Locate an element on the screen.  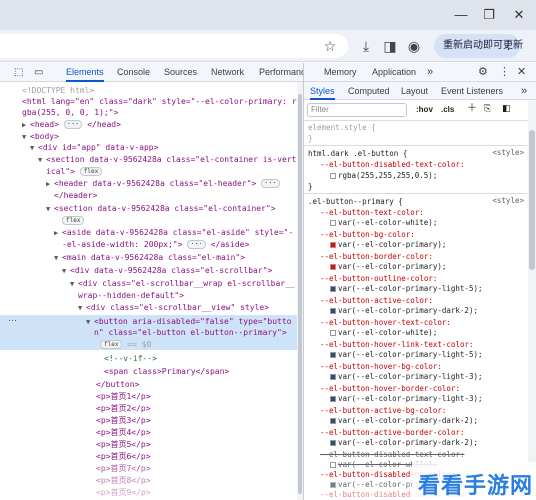
css-value: rgba(255,255,255,0.5); is located at coordinates (383, 175).